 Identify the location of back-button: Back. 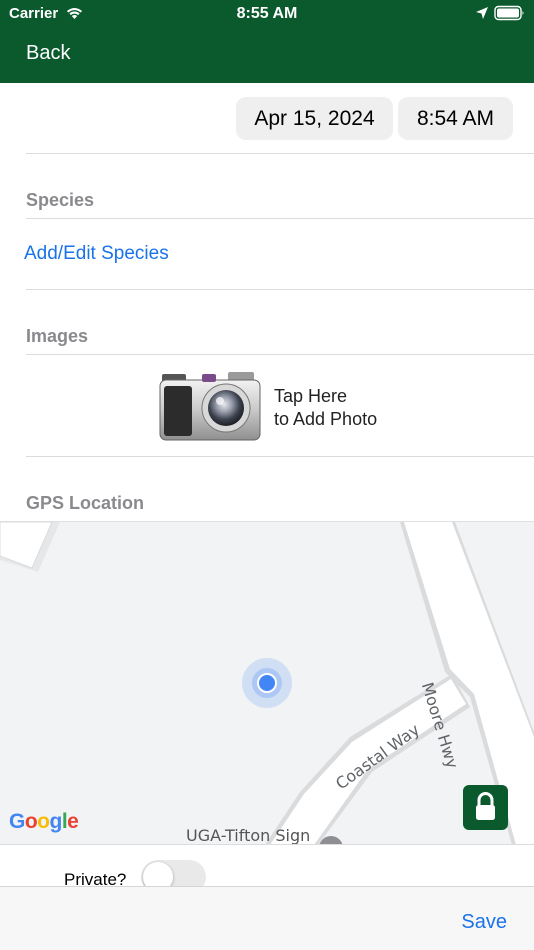
(48, 53).